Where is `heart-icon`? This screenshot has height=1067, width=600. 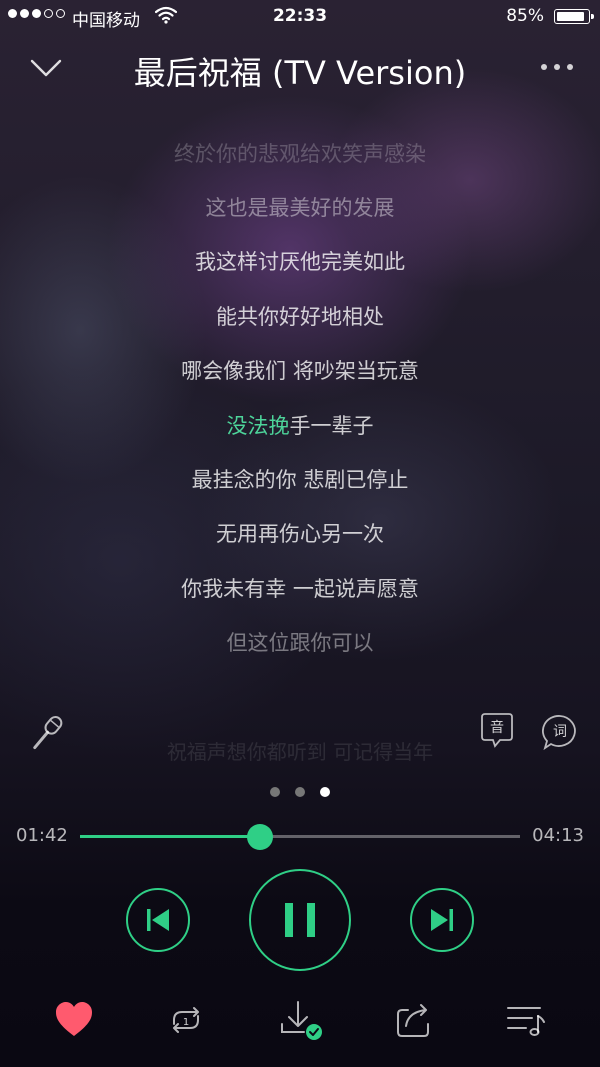
heart-icon is located at coordinates (74, 1019).